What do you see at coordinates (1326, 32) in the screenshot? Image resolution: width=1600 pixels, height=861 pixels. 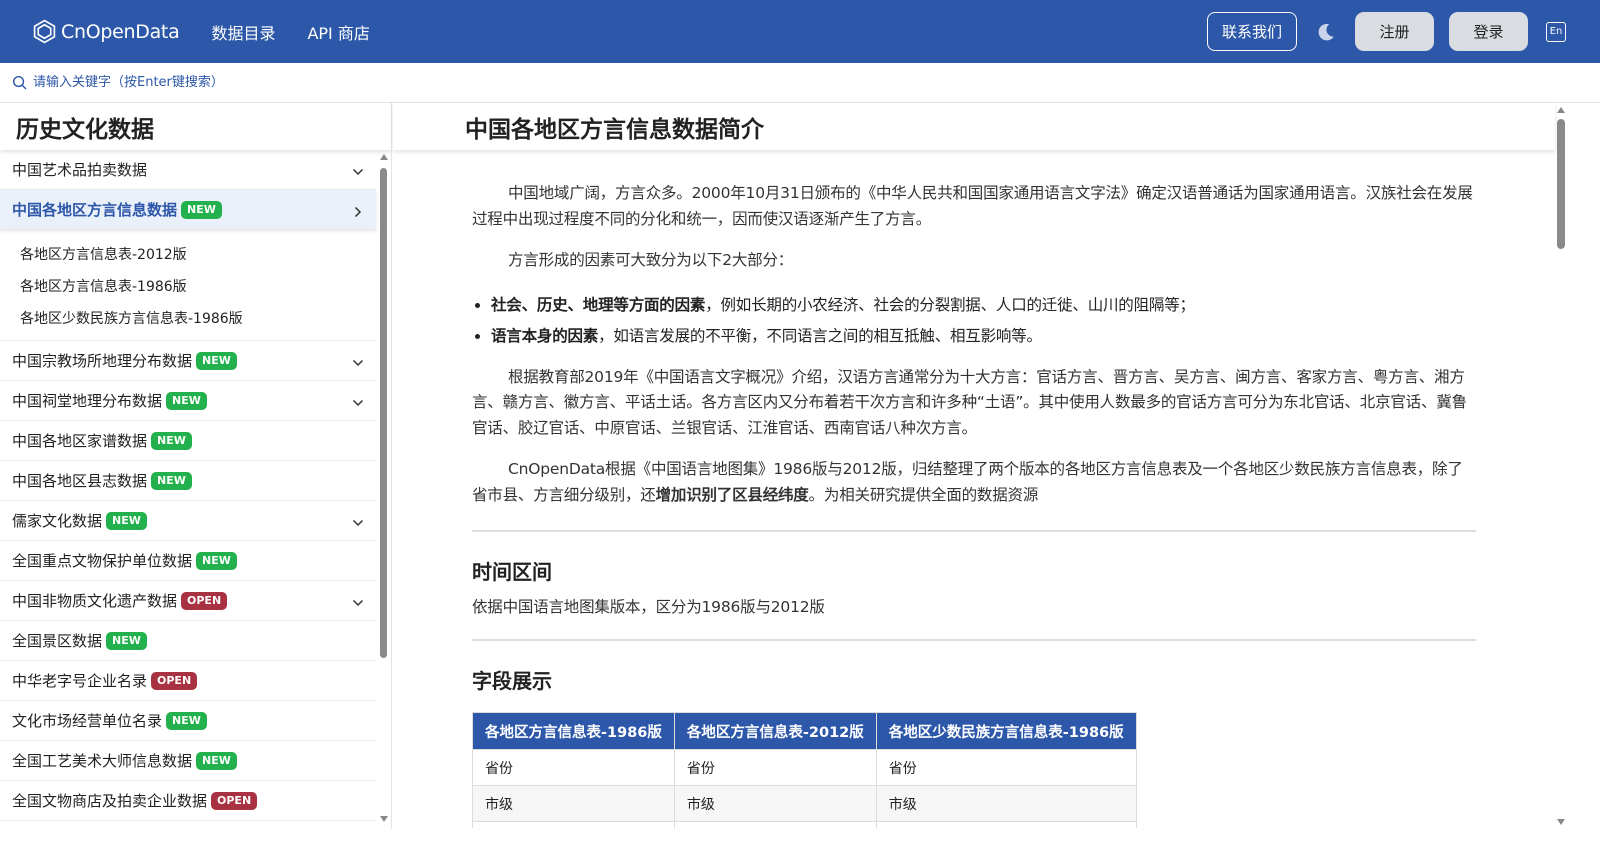 I see `dark-mode-moon-icon` at bounding box center [1326, 32].